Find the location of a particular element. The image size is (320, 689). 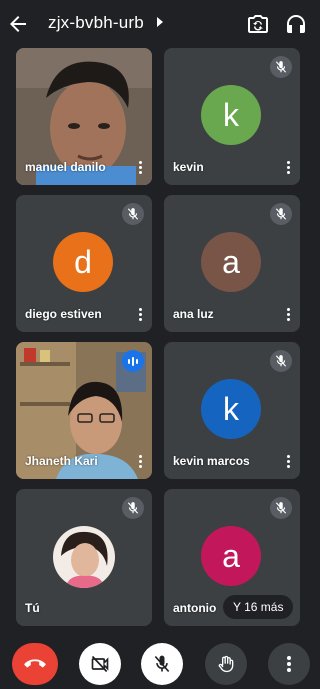

meeting-code: zjx-bvbh-urb is located at coordinates (96, 23).